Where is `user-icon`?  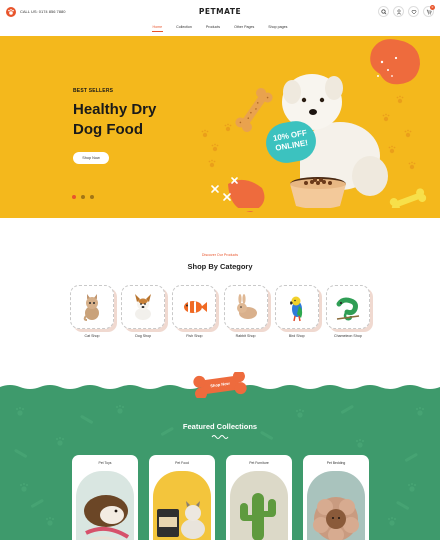
user-icon is located at coordinates (398, 11).